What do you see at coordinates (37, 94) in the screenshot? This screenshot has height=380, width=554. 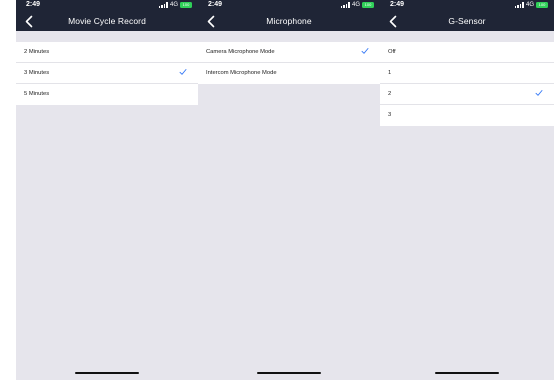 I see `option-label: 5 Minutes` at bounding box center [37, 94].